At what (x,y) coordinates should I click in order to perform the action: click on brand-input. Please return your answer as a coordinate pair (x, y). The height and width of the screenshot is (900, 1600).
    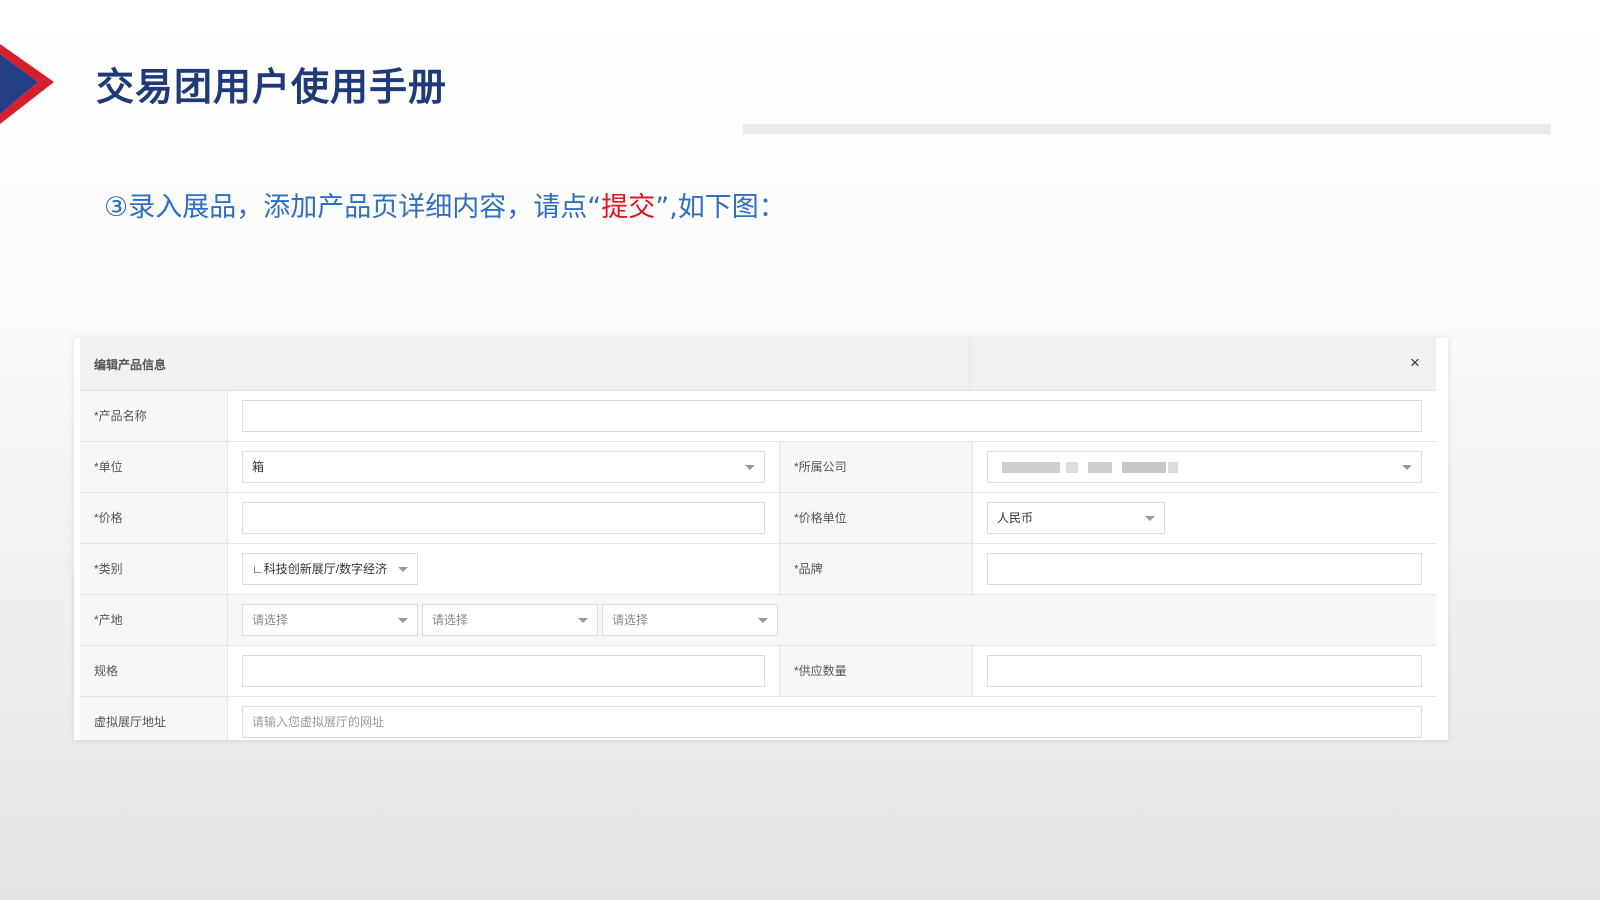
    Looking at the image, I should click on (1204, 569).